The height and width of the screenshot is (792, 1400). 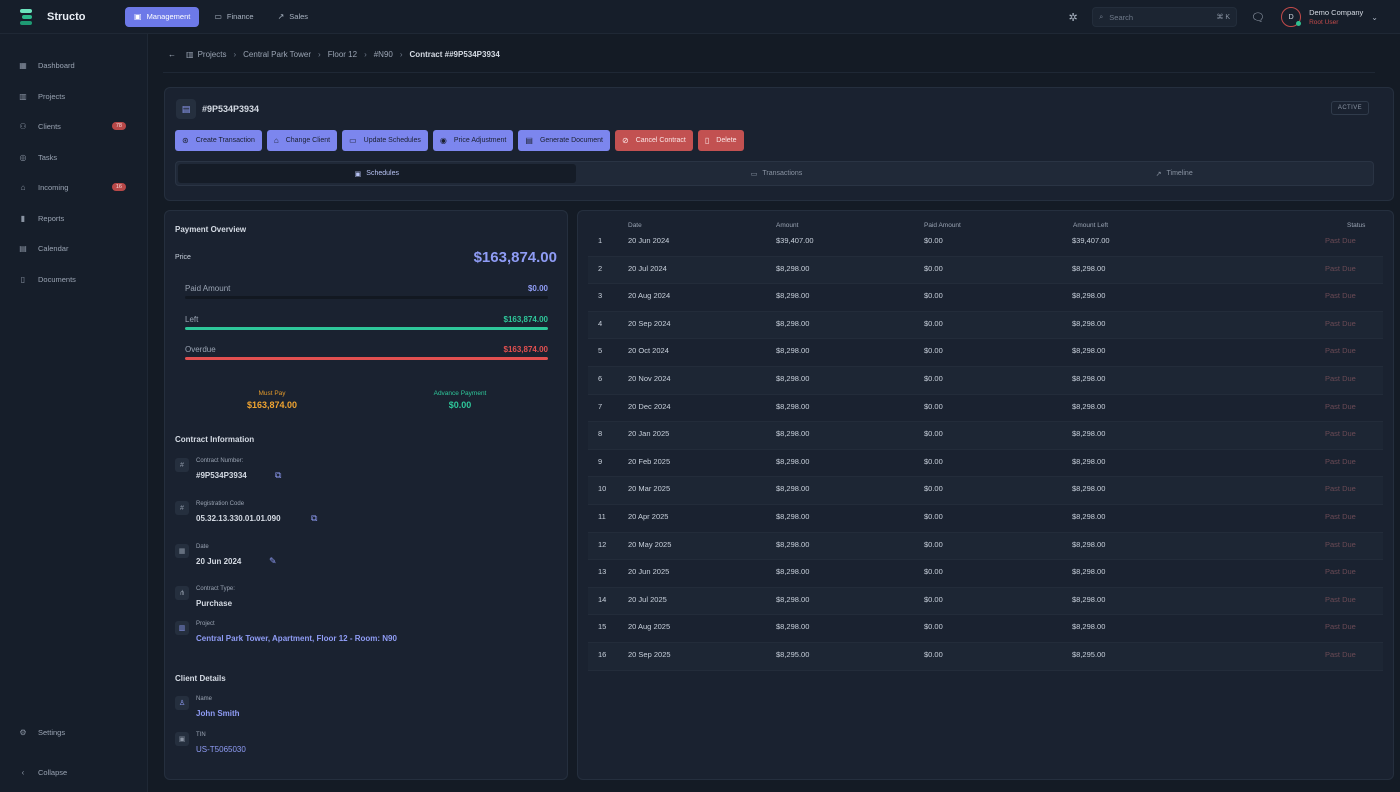 What do you see at coordinates (1374, 17) in the screenshot?
I see `chevron-down-icon: ⌄` at bounding box center [1374, 17].